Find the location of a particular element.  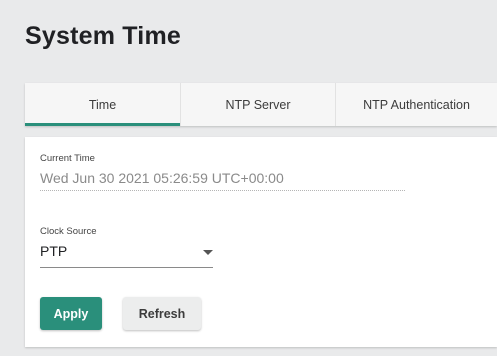

tab-ntp-authentication: NTP Authentication is located at coordinates (416, 104).